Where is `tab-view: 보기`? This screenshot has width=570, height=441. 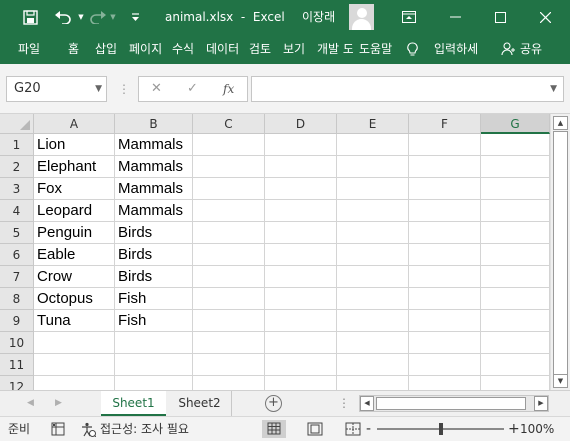
tab-view: 보기 is located at coordinates (294, 49).